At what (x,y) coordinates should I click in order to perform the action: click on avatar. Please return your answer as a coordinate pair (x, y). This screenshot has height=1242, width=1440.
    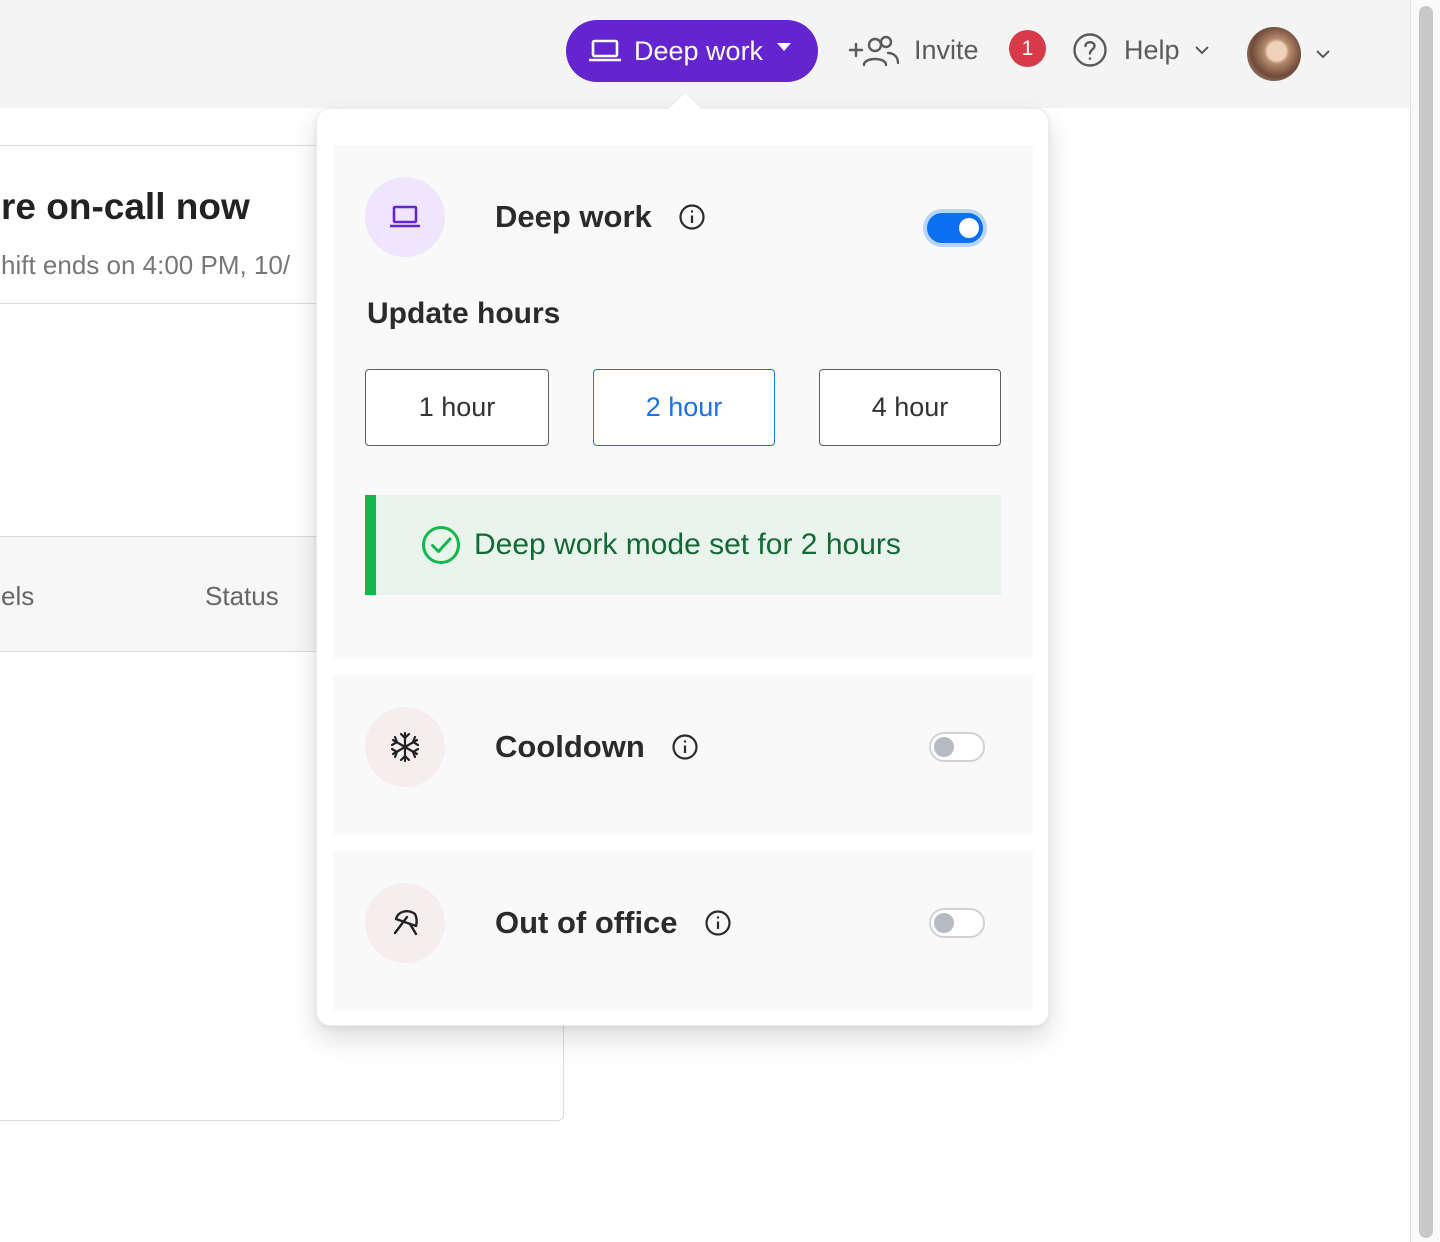
    Looking at the image, I should click on (1274, 54).